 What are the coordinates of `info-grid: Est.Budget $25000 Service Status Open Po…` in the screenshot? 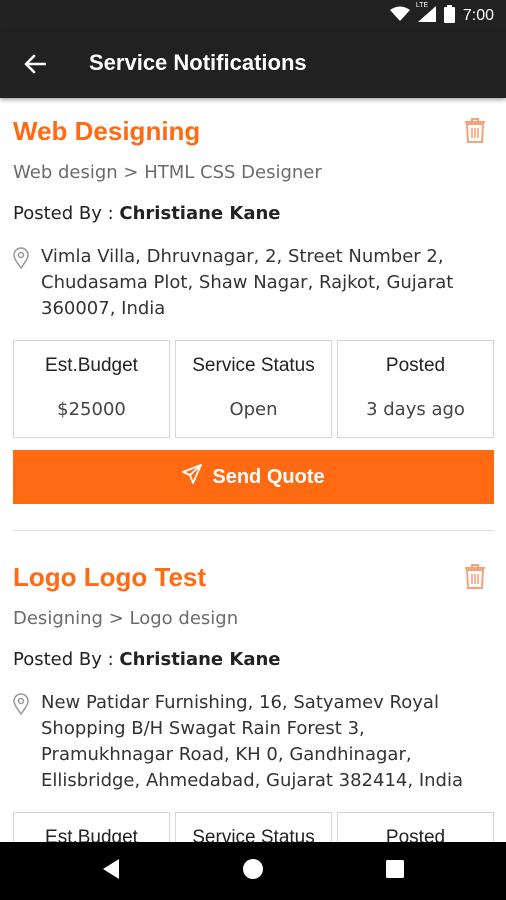 It's located at (253, 389).